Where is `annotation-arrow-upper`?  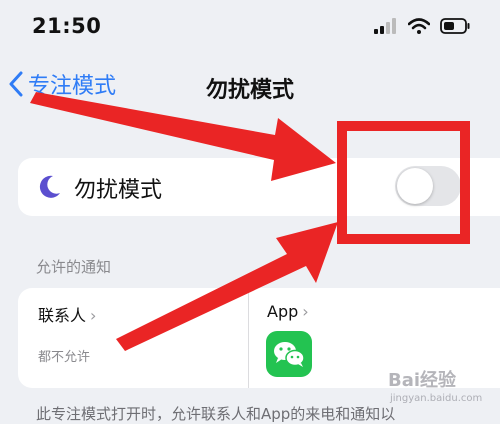
annotation-arrow-upper is located at coordinates (183, 136).